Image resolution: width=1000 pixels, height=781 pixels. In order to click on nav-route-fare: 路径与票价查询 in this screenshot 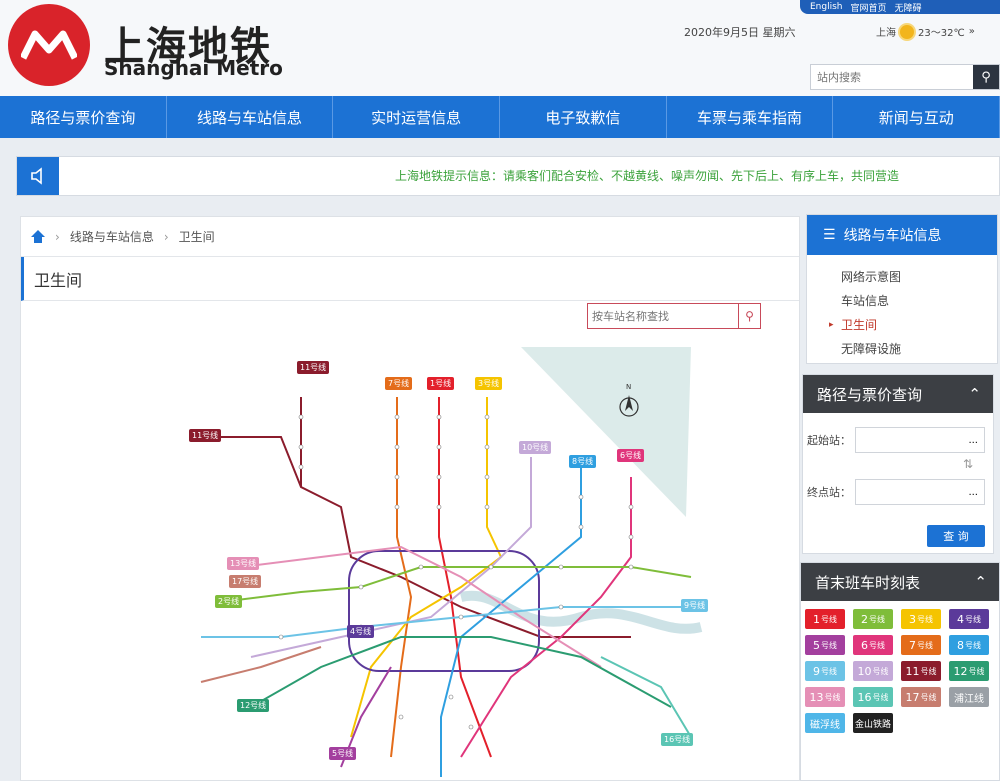, I will do `click(83, 117)`.